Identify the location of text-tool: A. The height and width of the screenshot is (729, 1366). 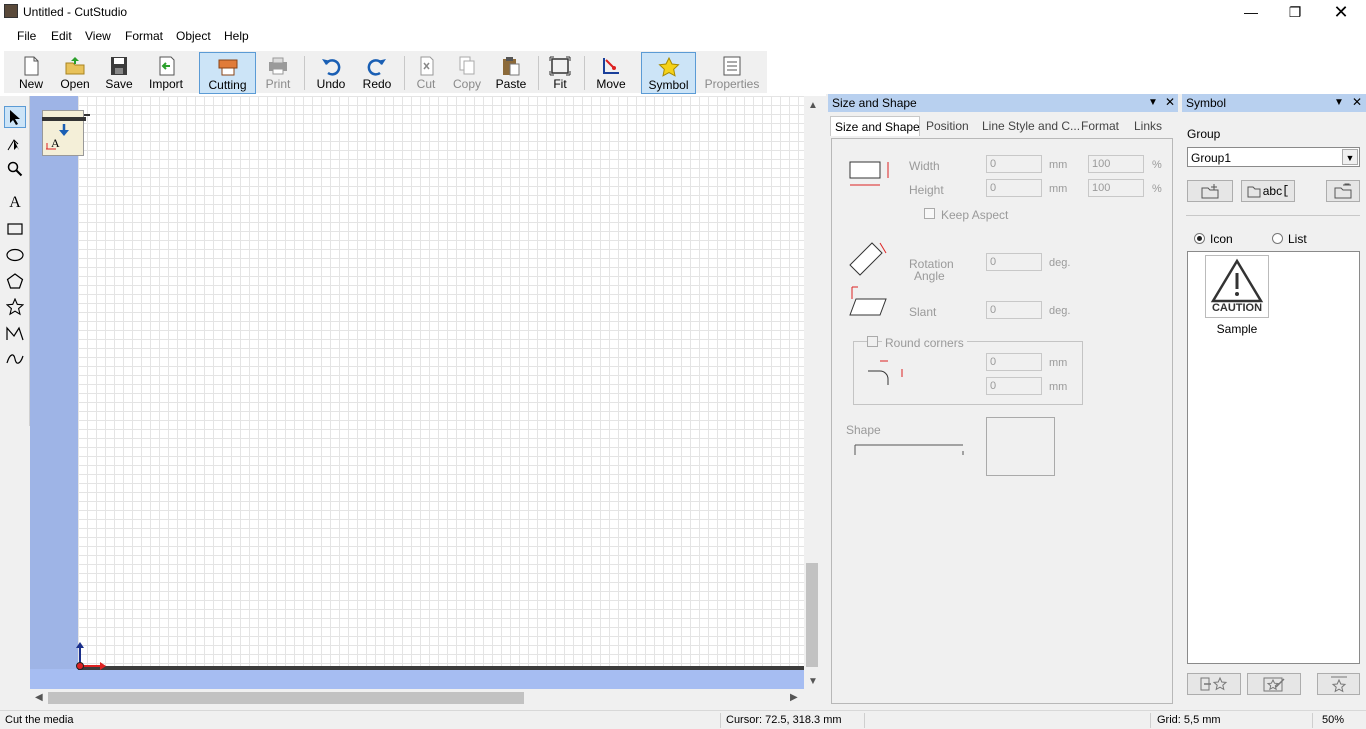
(15, 203).